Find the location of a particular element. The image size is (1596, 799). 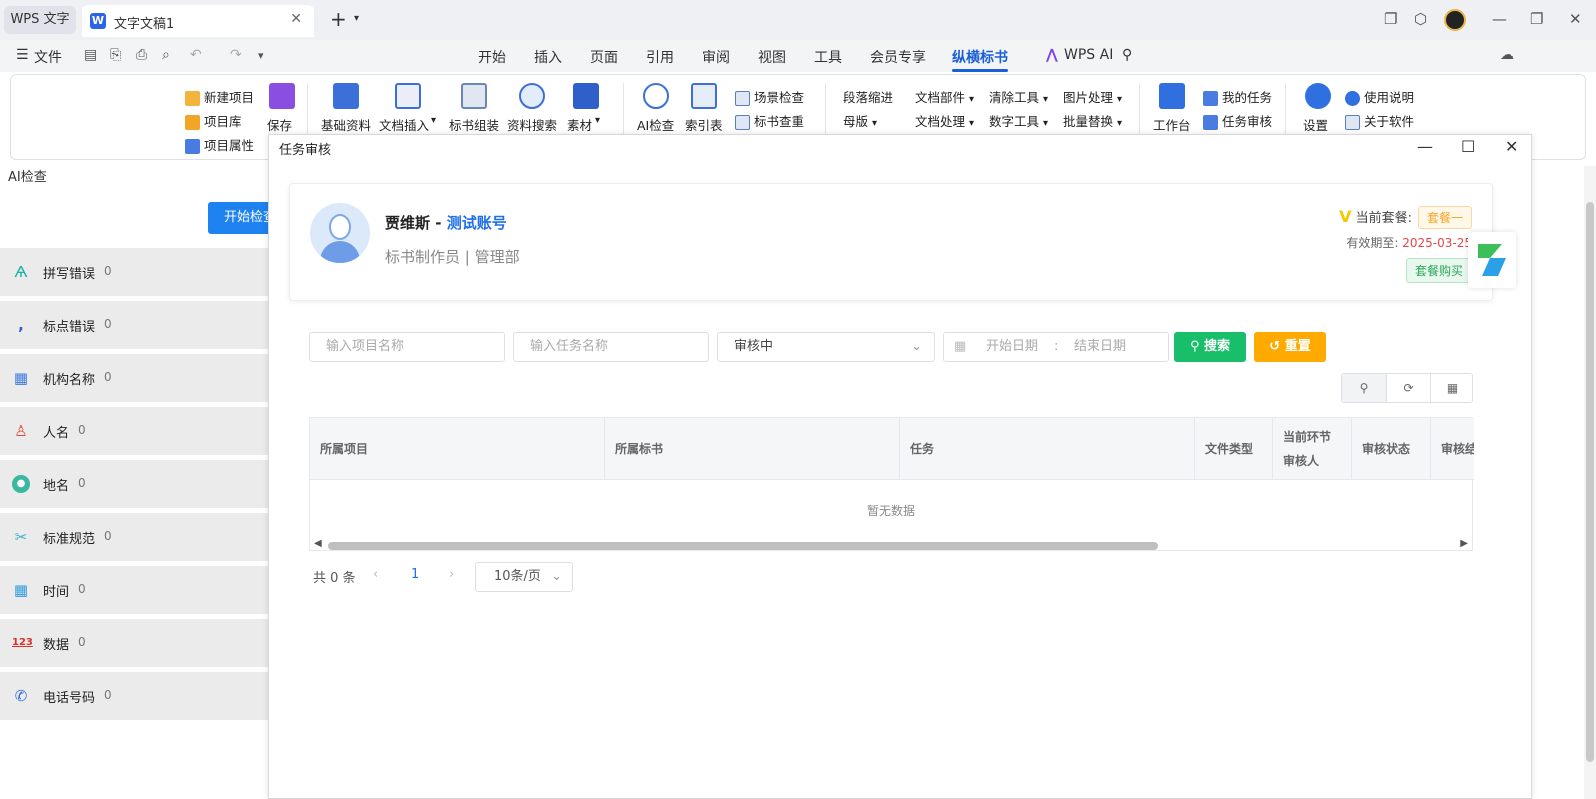

check-item-data: 123 数据 0 is located at coordinates (134, 643).